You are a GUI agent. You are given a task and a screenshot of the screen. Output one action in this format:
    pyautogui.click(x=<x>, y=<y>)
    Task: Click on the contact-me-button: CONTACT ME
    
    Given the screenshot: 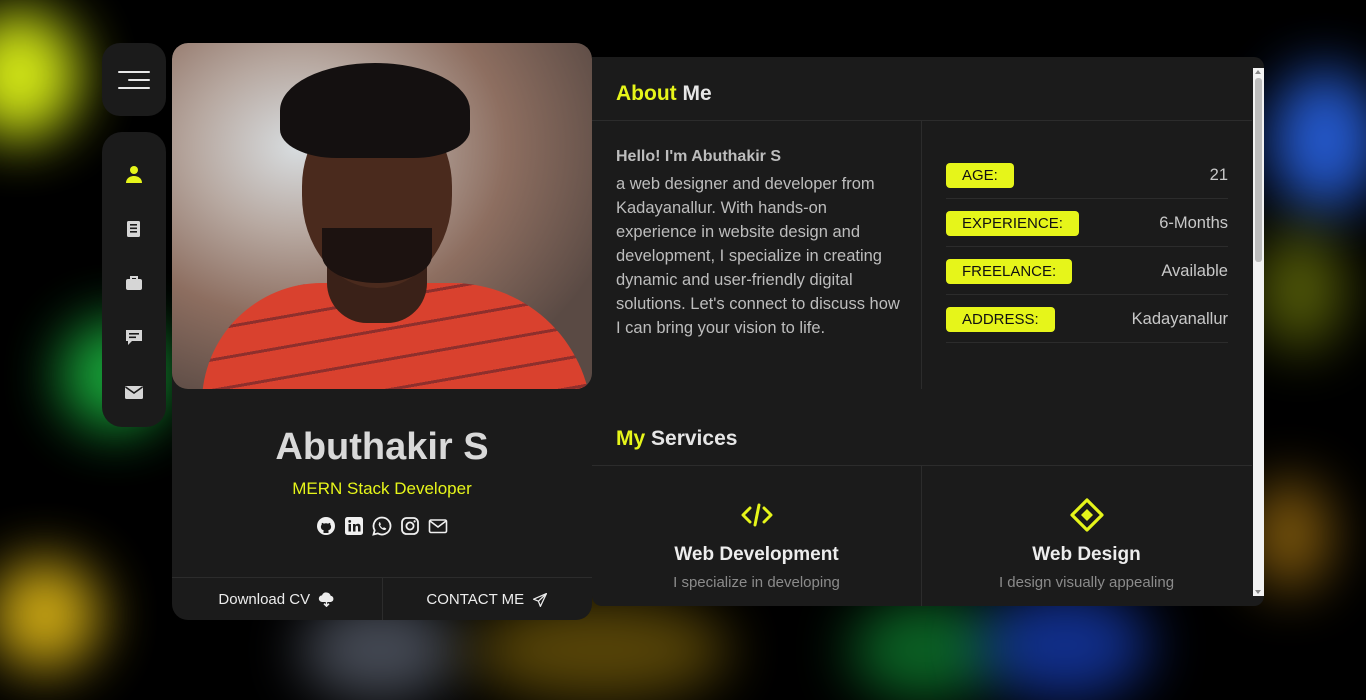 What is the action you would take?
    pyautogui.click(x=487, y=599)
    